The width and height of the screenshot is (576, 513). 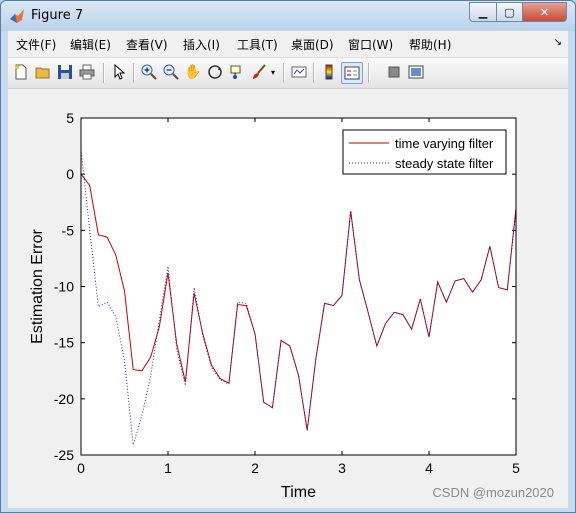 I want to click on minimize-button: ▁, so click(x=483, y=12).